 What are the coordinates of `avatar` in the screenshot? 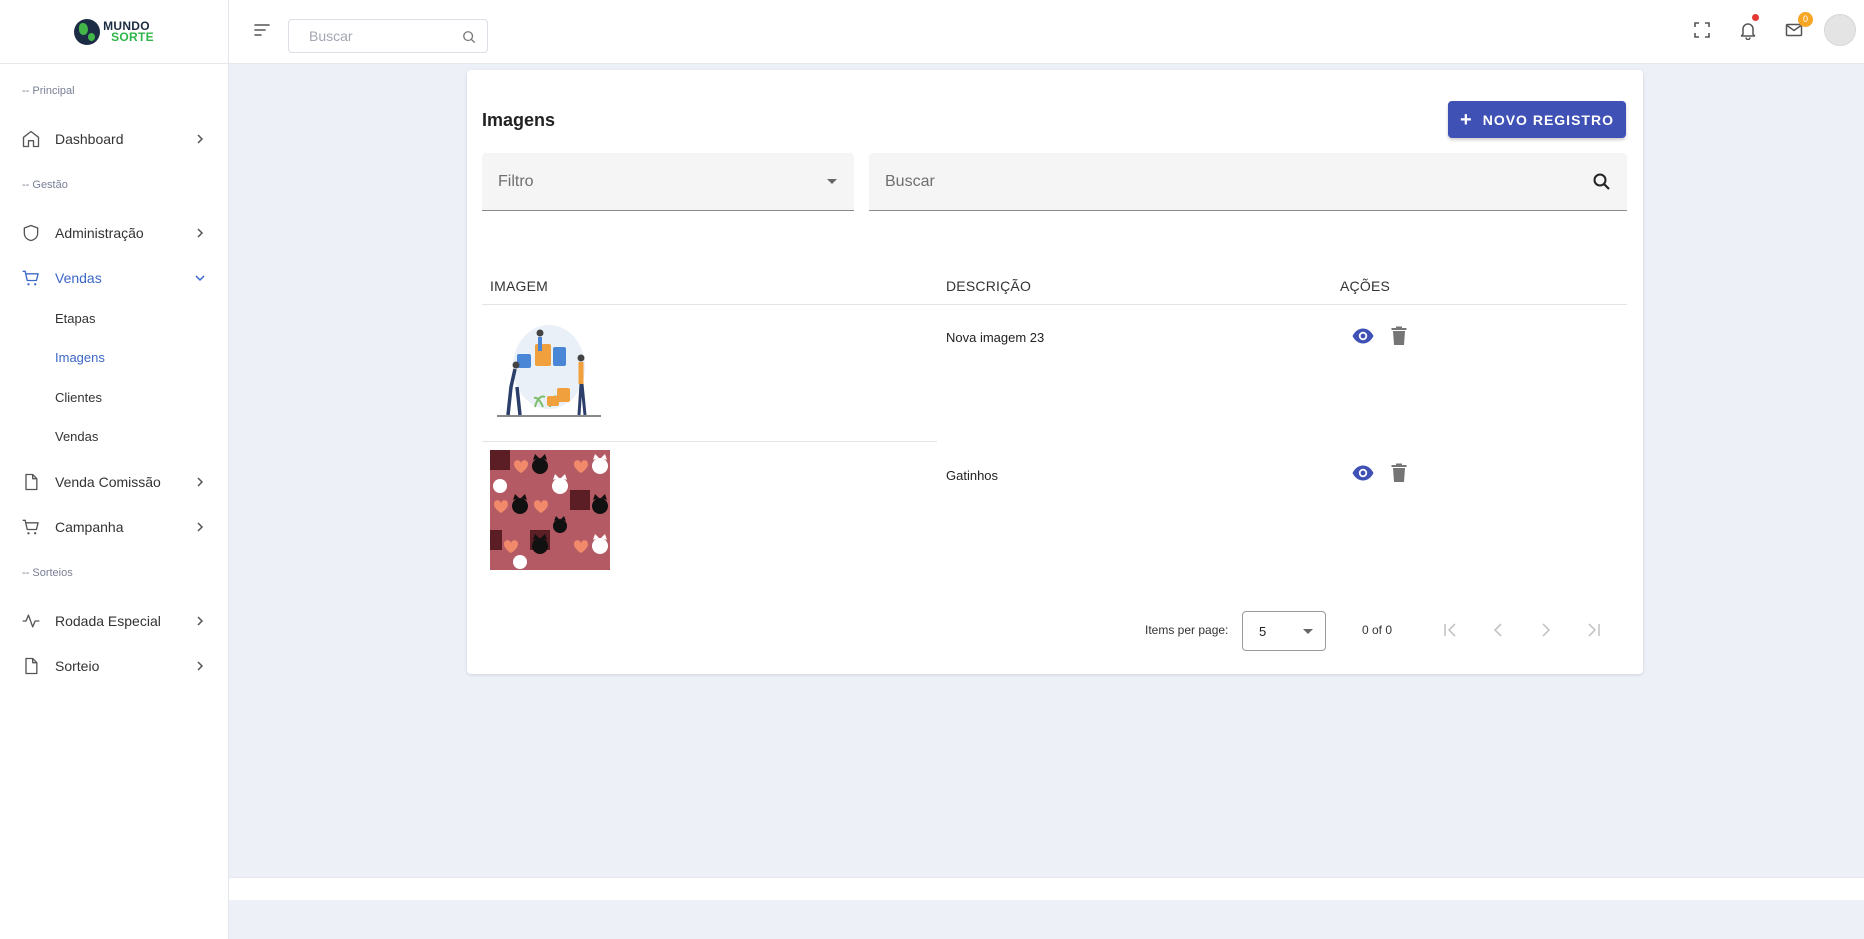 It's located at (1840, 30).